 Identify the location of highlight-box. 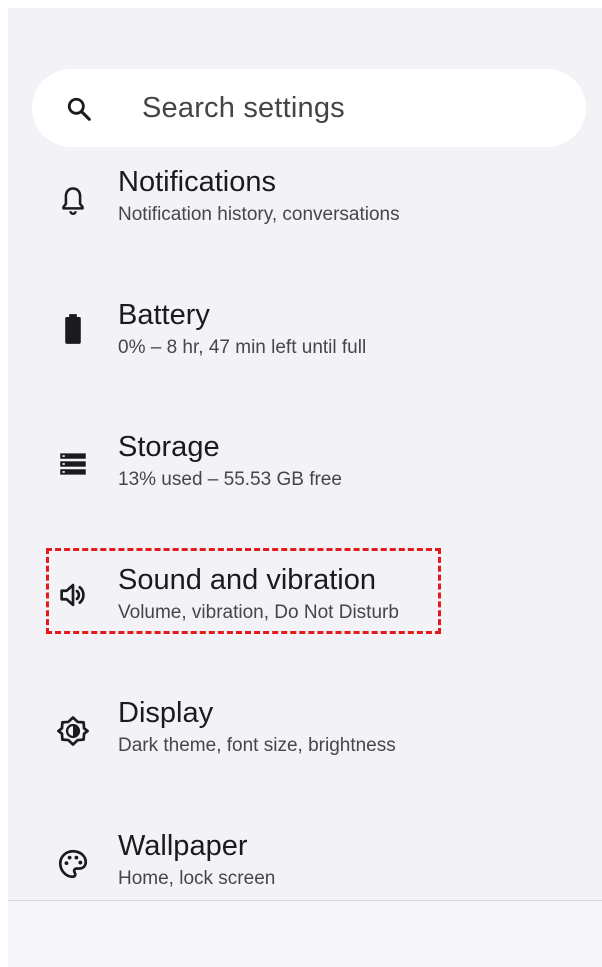
(243, 591).